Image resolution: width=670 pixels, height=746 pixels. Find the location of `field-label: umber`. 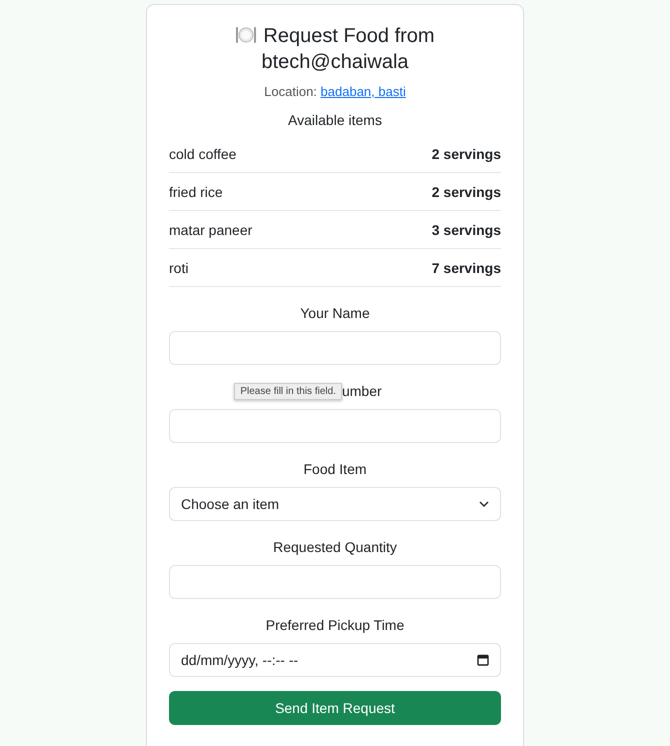

field-label: umber is located at coordinates (362, 391).